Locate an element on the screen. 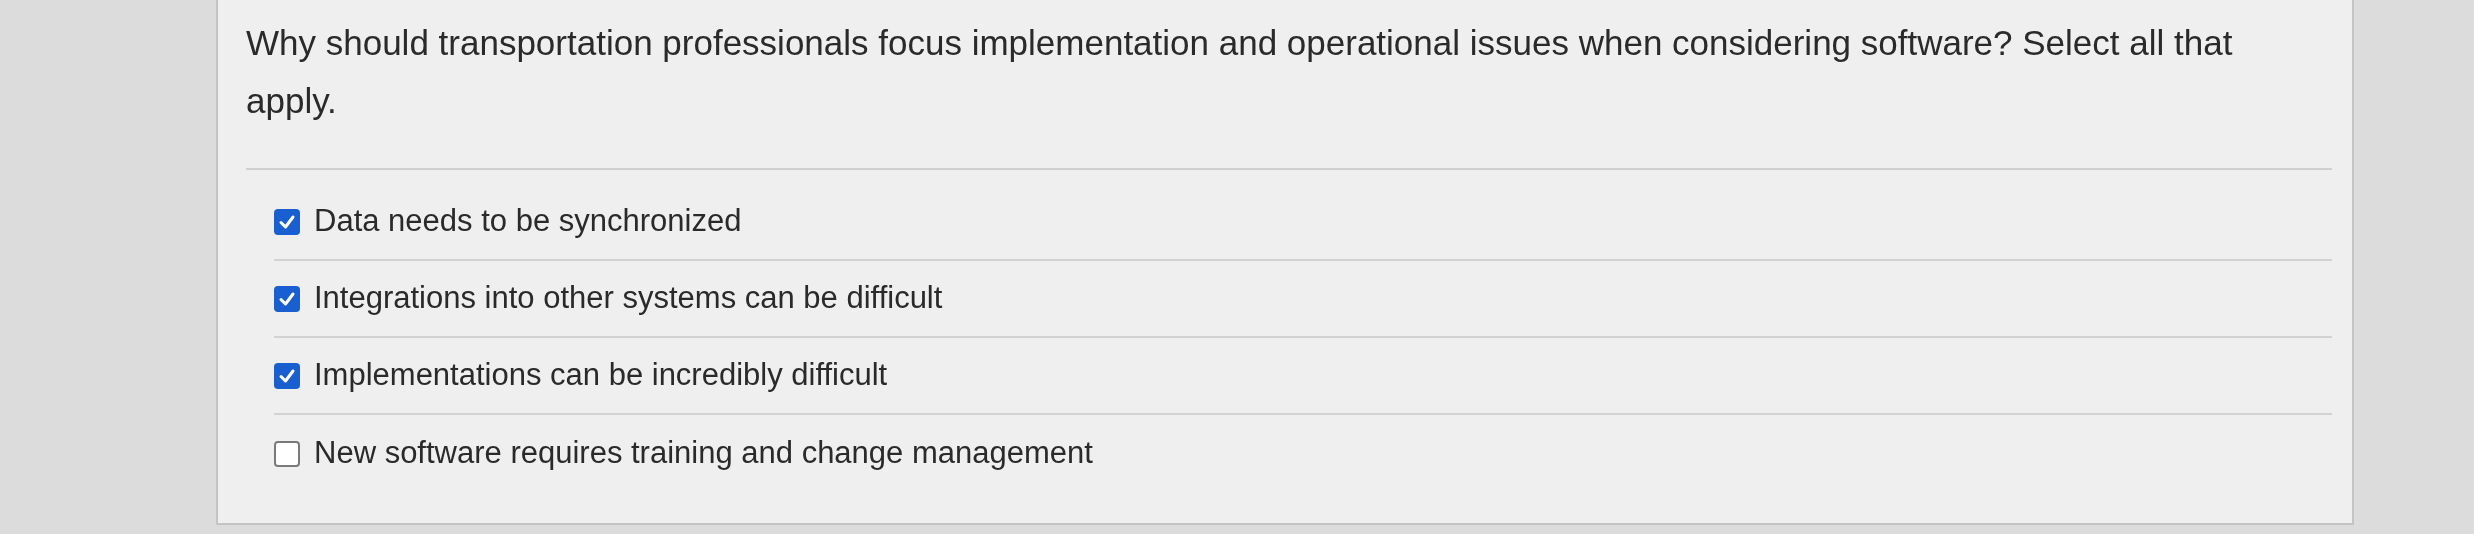 Image resolution: width=2474 pixels, height=534 pixels. option-label: Data needs to be synchronized is located at coordinates (528, 221).